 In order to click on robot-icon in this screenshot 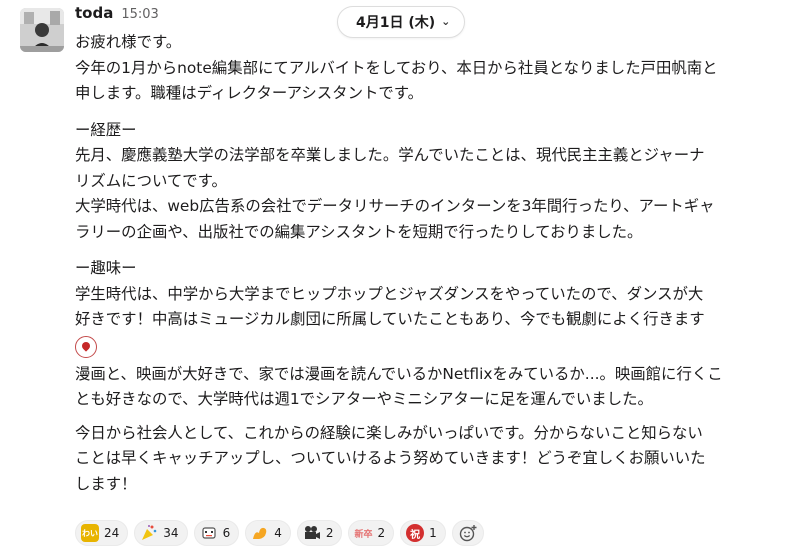, I will do `click(209, 533)`.